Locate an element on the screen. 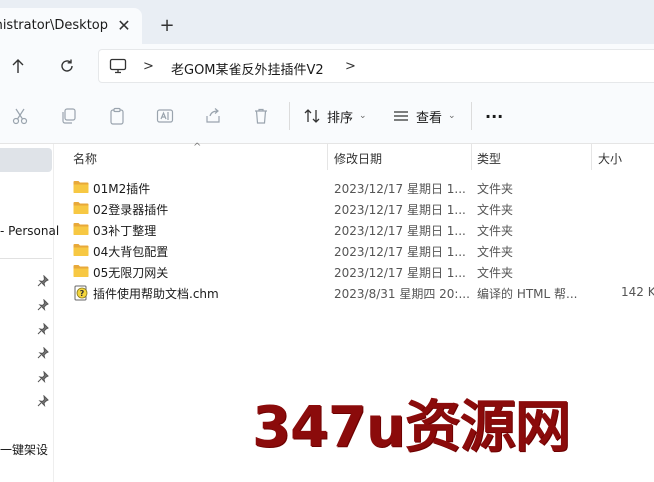 The height and width of the screenshot is (482, 654). view-button: 查看 ⌄ is located at coordinates (424, 116).